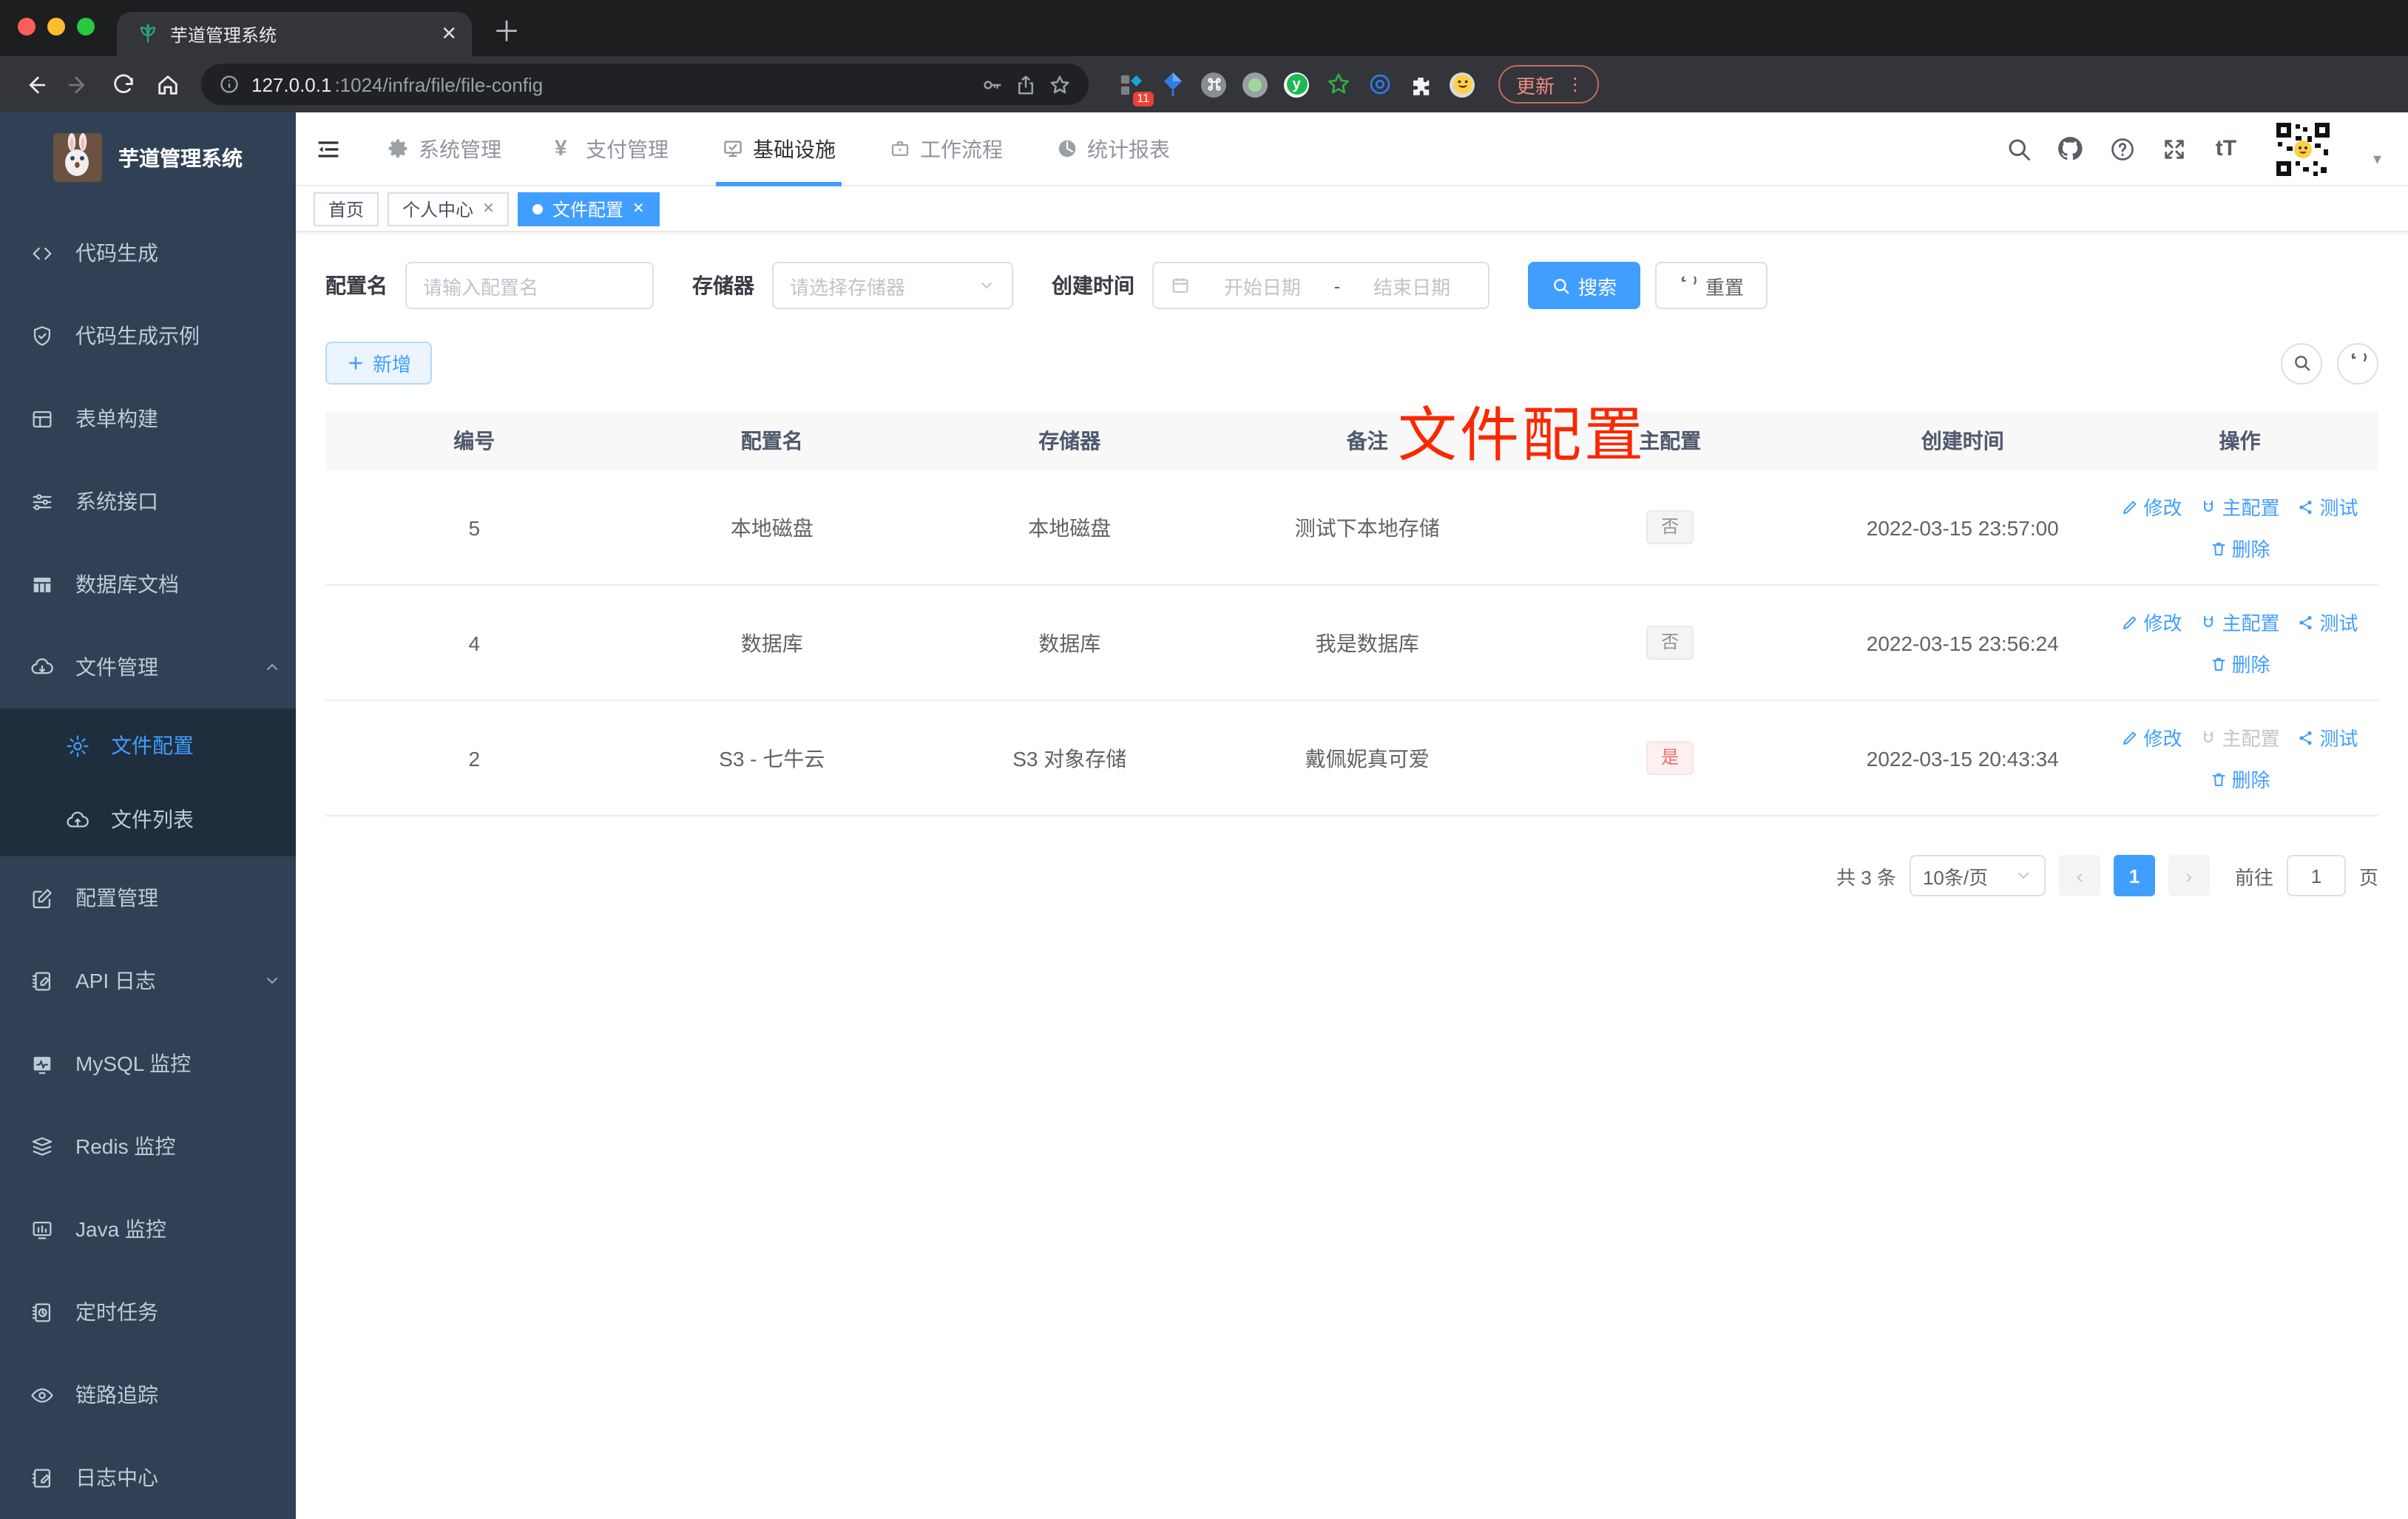 The height and width of the screenshot is (1519, 2408). What do you see at coordinates (2079, 875) in the screenshot?
I see `prev-page-button: ‹` at bounding box center [2079, 875].